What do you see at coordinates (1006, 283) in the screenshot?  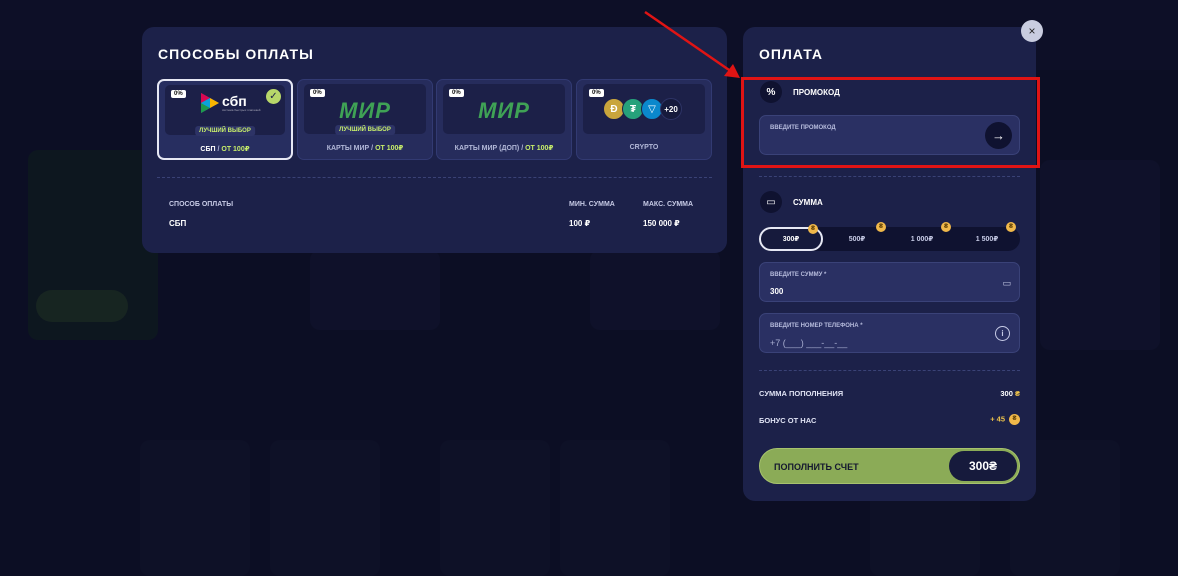 I see `wallet-icon: ▭` at bounding box center [1006, 283].